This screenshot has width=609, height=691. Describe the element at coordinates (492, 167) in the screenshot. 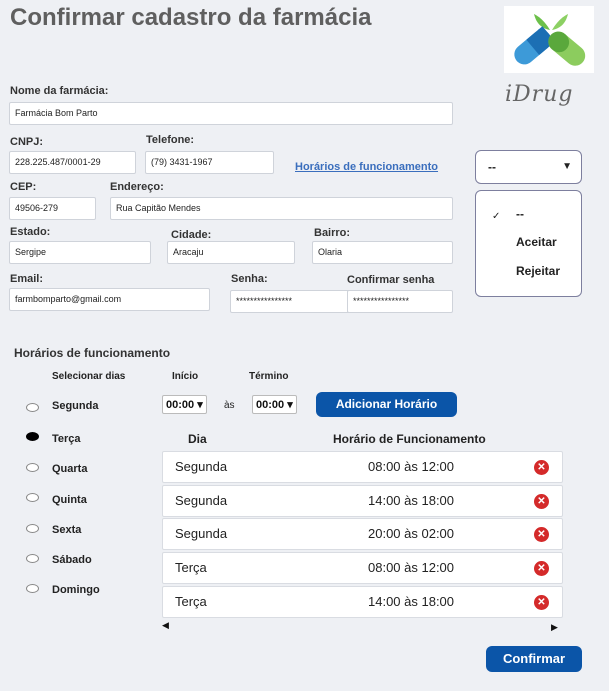

I see `status-select-value: --` at that location.